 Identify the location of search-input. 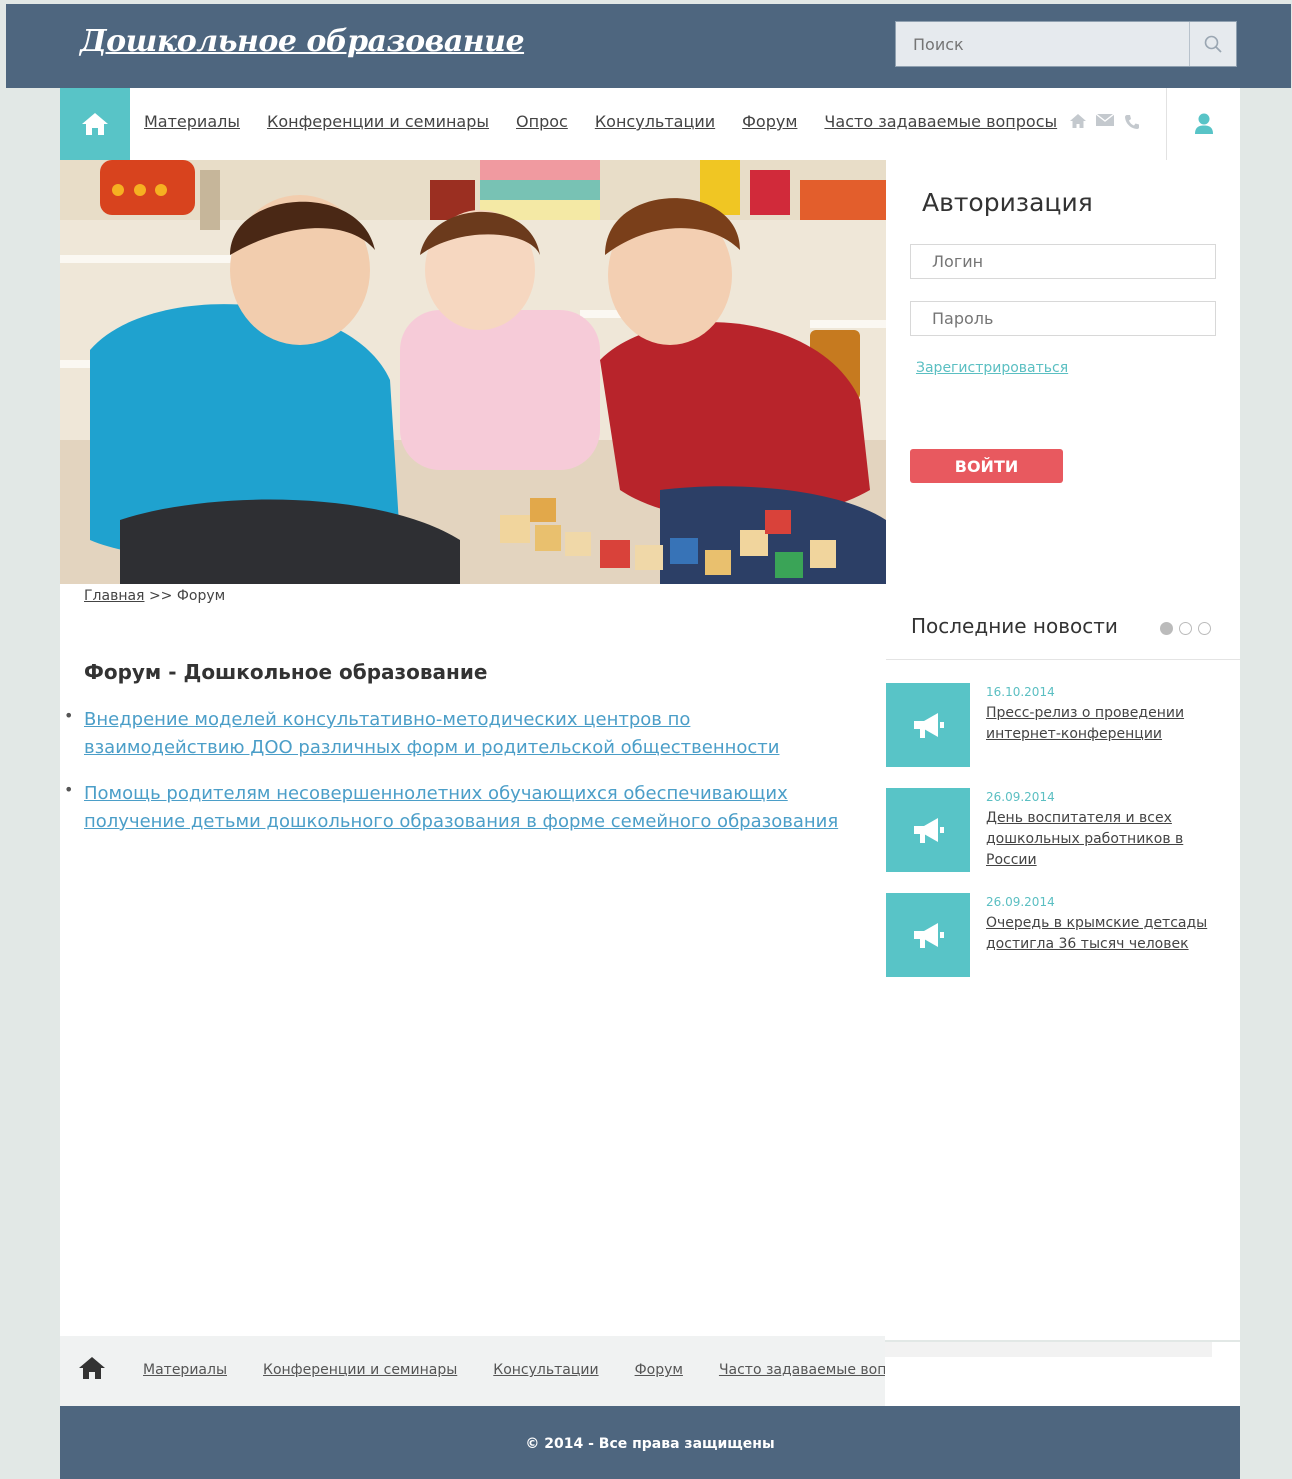
(1042, 44).